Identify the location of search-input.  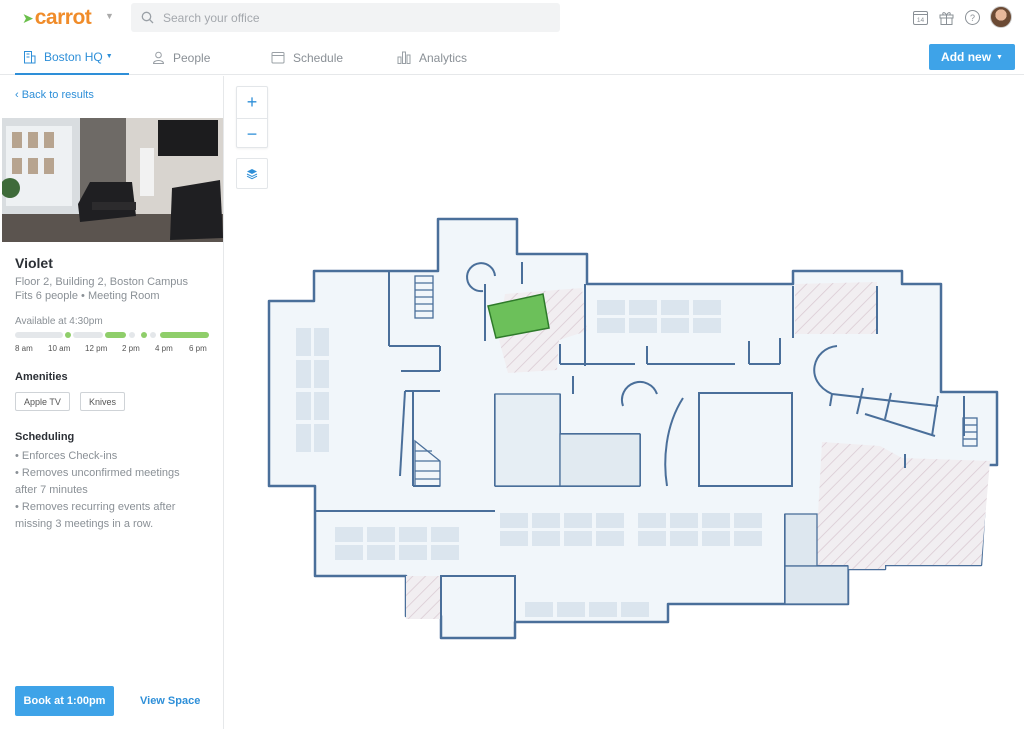
(353, 17).